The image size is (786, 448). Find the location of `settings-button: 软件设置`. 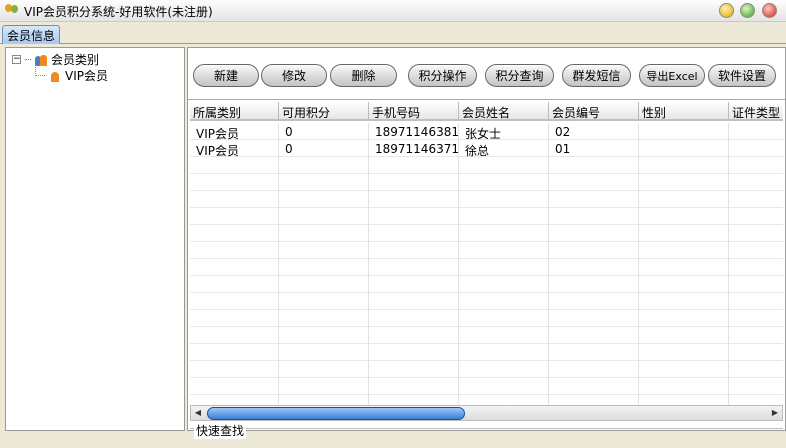

settings-button: 软件设置 is located at coordinates (742, 75).